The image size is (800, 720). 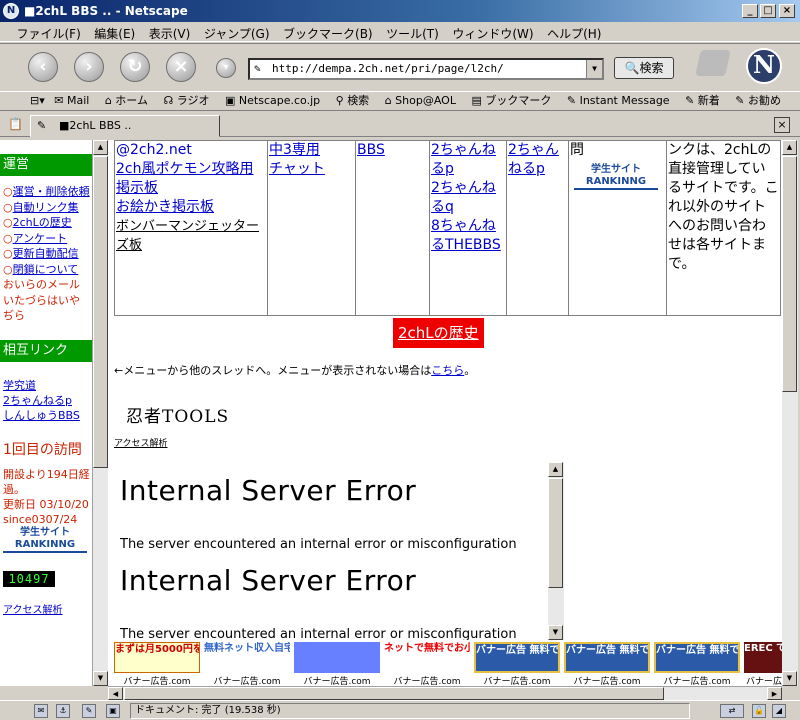 What do you see at coordinates (100, 147) in the screenshot?
I see `scroll-up-arrow-icon: ▲` at bounding box center [100, 147].